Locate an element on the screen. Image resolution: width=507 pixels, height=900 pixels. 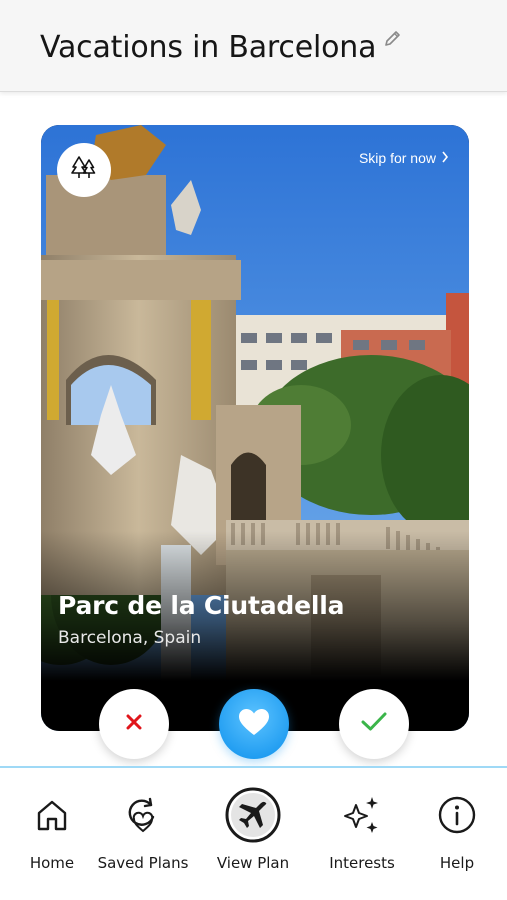
heart-icon is located at coordinates (254, 724).